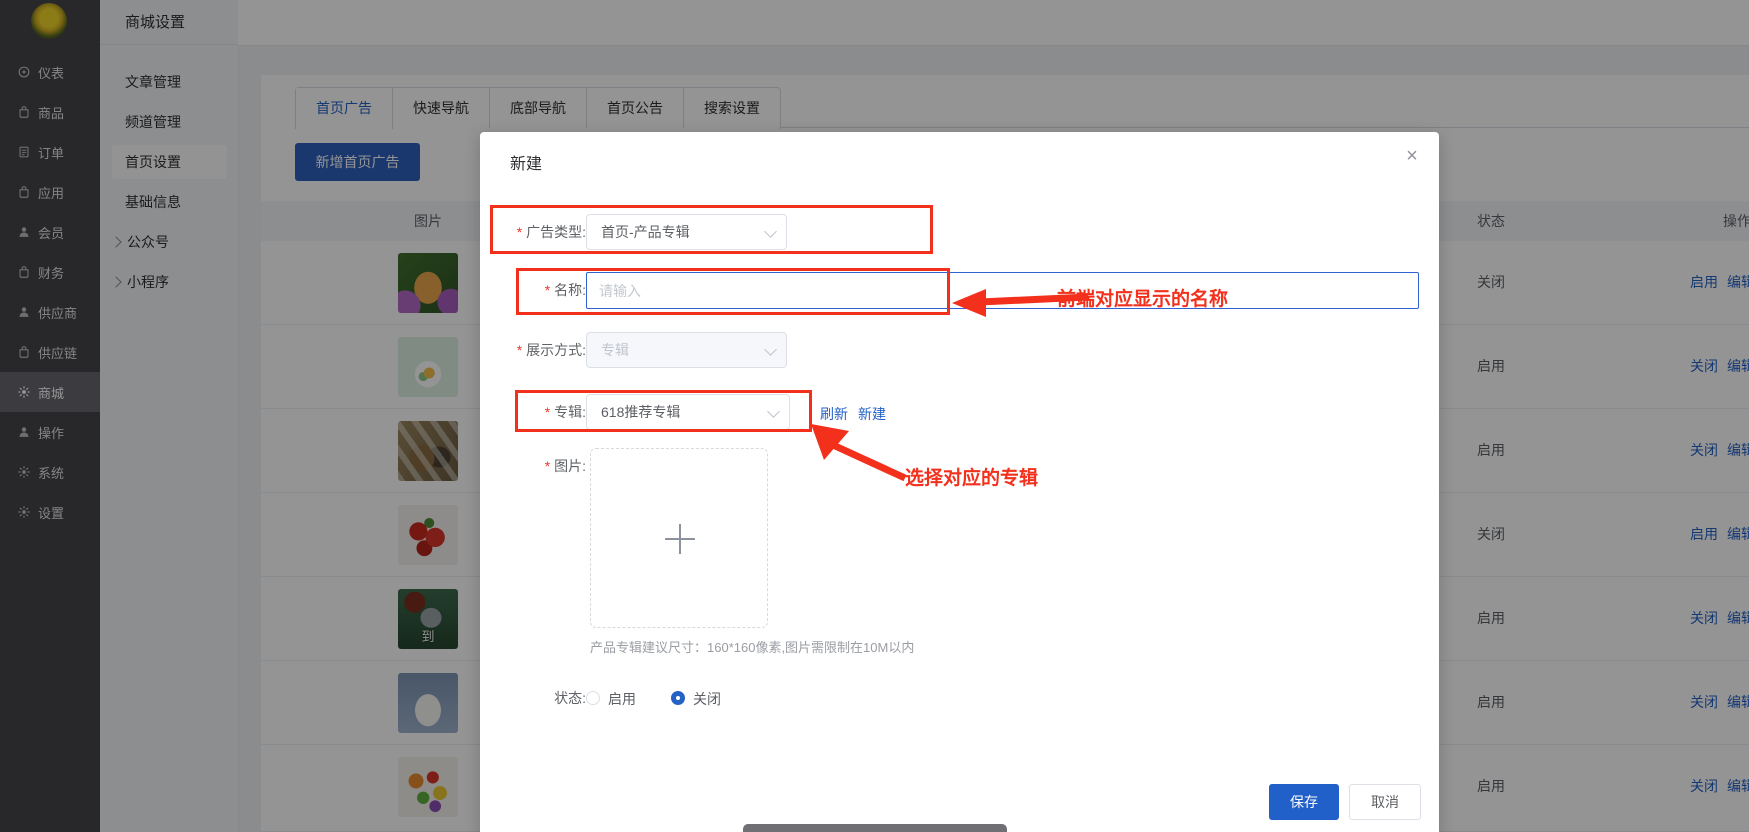 The image size is (1749, 832). Describe the element at coordinates (859, 453) in the screenshot. I see `annotation-arrow-diagonal` at that location.